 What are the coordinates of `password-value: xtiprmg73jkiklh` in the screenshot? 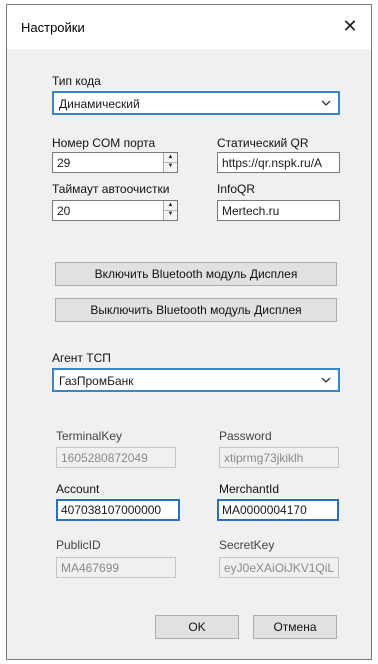 It's located at (264, 458).